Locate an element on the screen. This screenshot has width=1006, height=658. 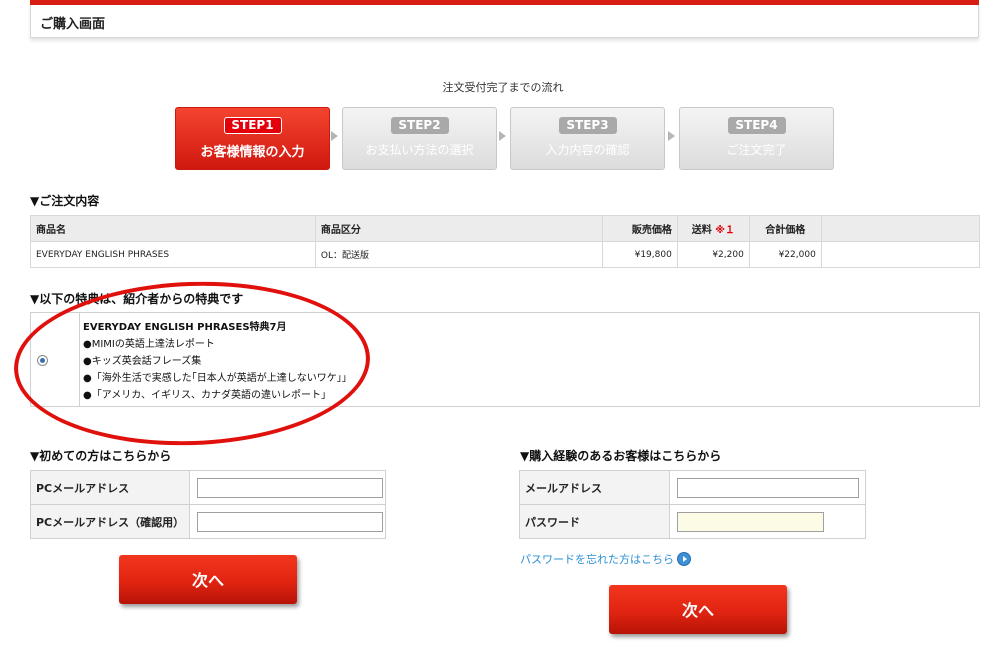
list-item: ●キッズ英会話フレーズ集 is located at coordinates (142, 361).